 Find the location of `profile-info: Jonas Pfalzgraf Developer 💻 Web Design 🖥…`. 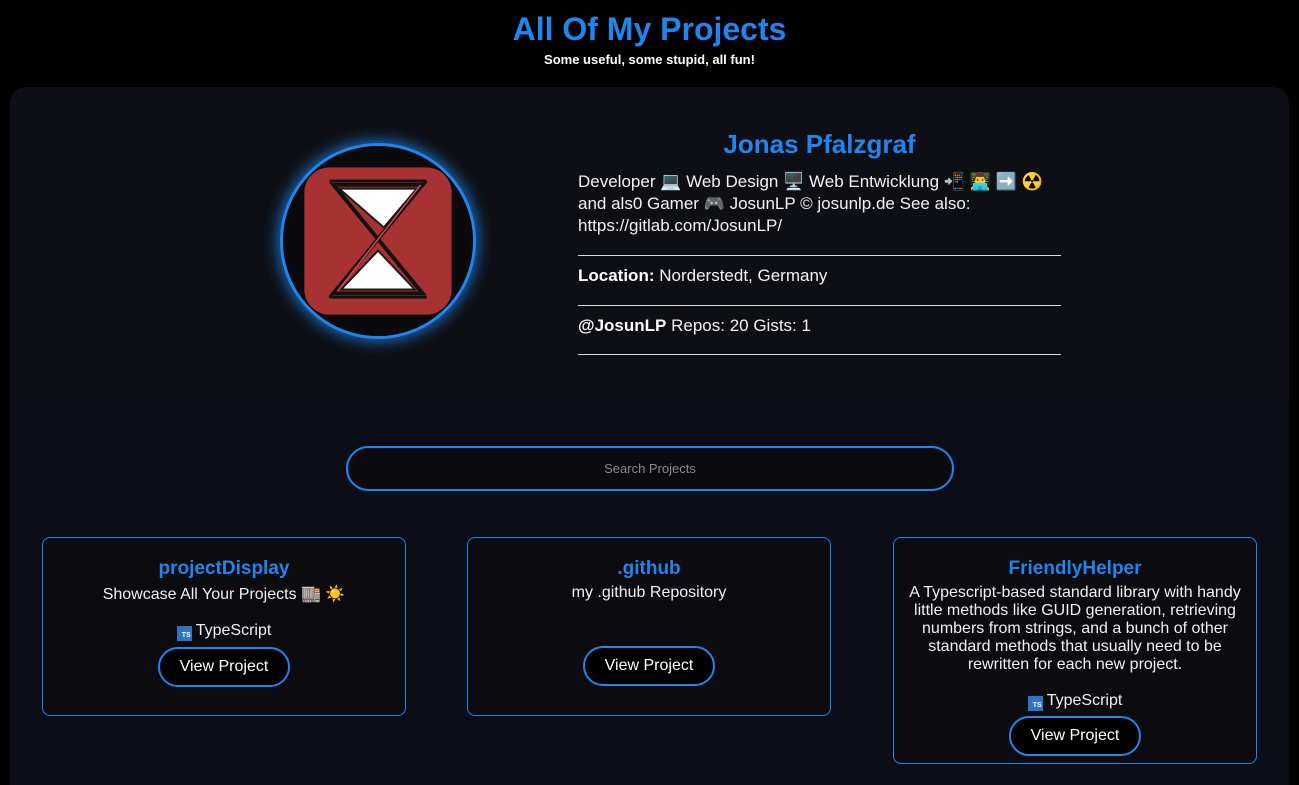

profile-info: Jonas Pfalzgraf Developer 💻 Web Design 🖥… is located at coordinates (819, 241).